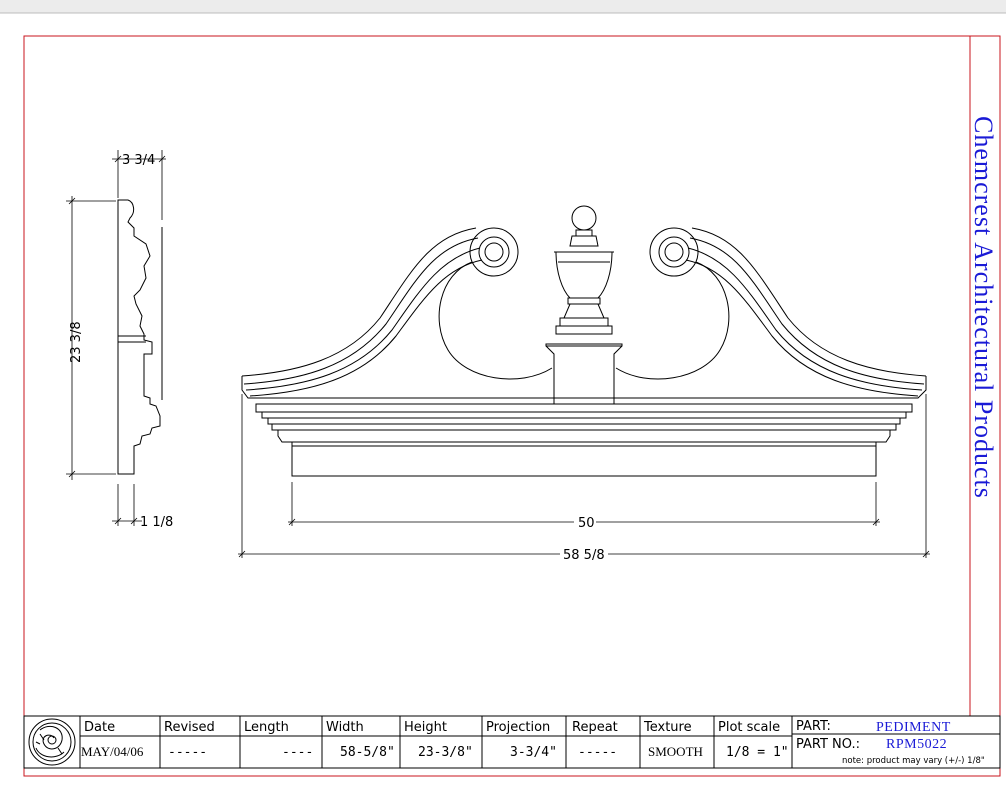 The height and width of the screenshot is (785, 1006). I want to click on header-projection: Projection, so click(518, 727).